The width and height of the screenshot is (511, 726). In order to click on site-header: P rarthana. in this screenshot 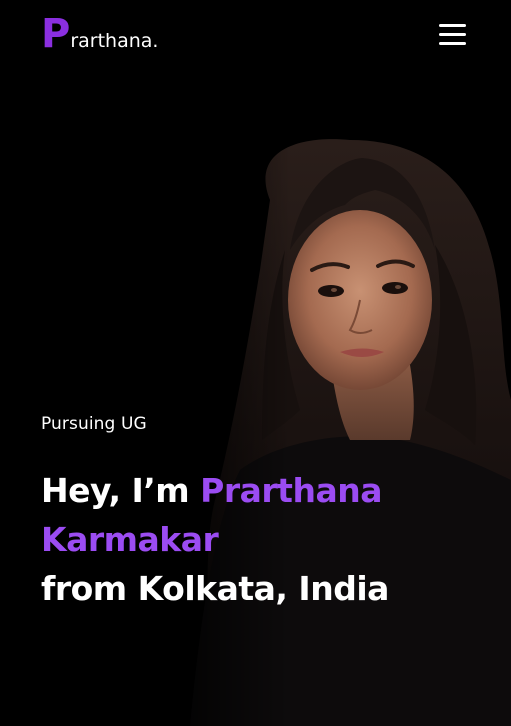, I will do `click(255, 40)`.